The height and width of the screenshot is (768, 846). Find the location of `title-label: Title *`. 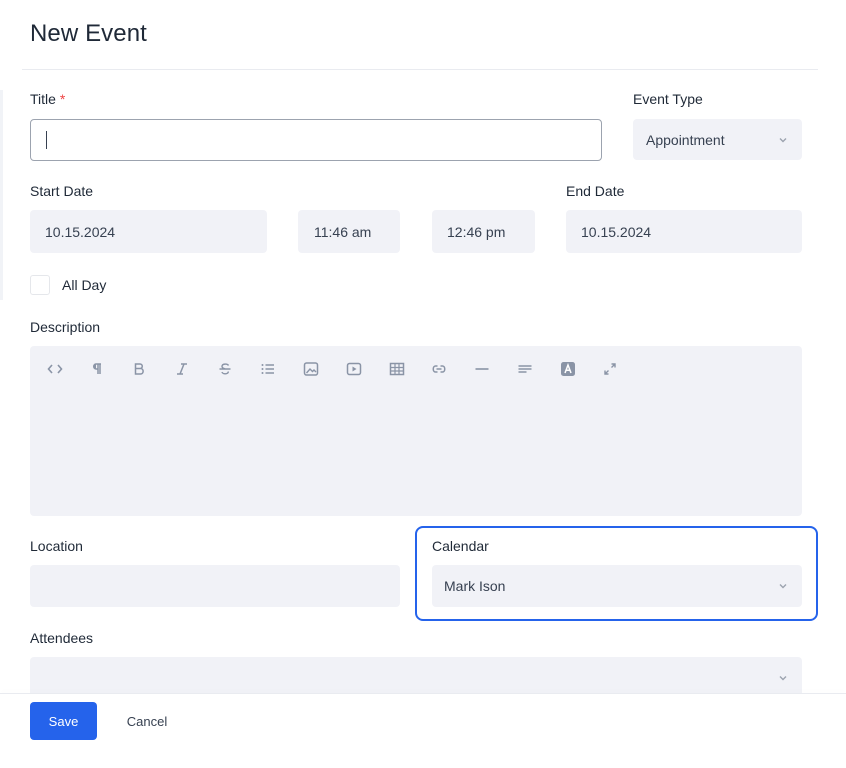

title-label: Title * is located at coordinates (47, 99).